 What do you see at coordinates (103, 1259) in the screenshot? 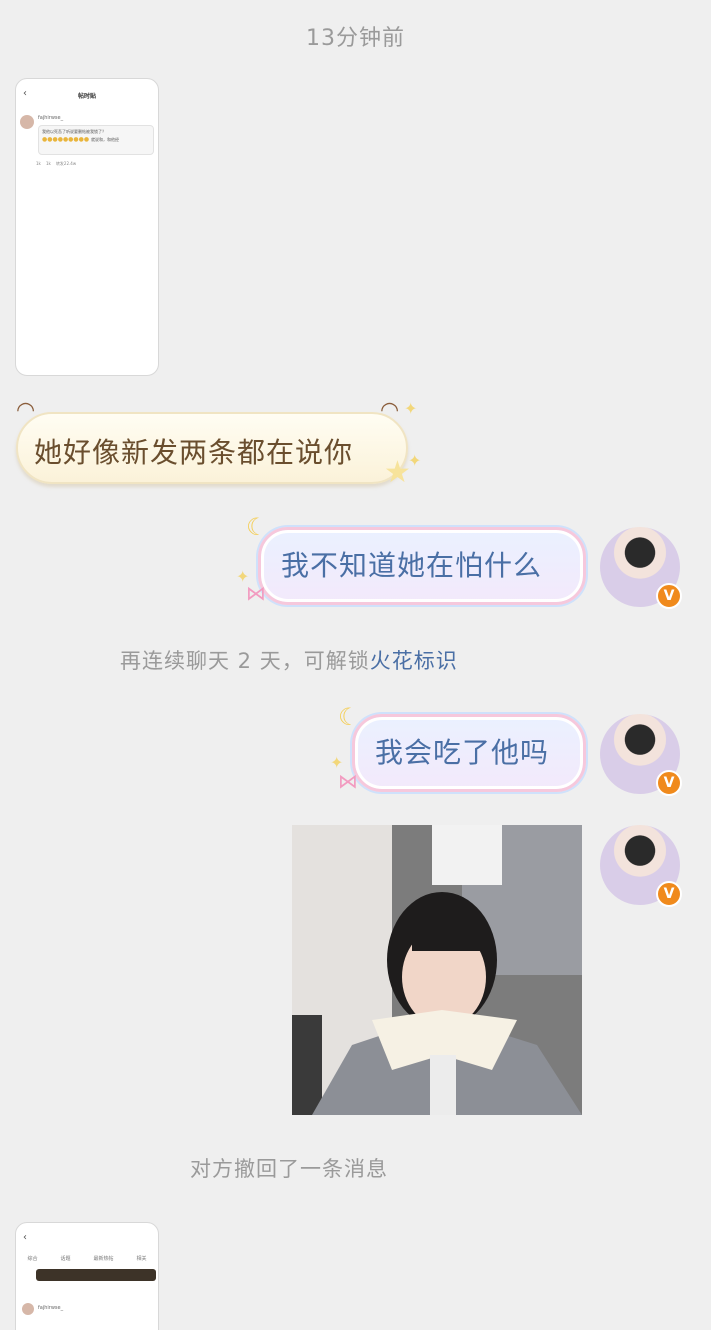
I see `tab-latest: 最新热帖` at bounding box center [103, 1259].